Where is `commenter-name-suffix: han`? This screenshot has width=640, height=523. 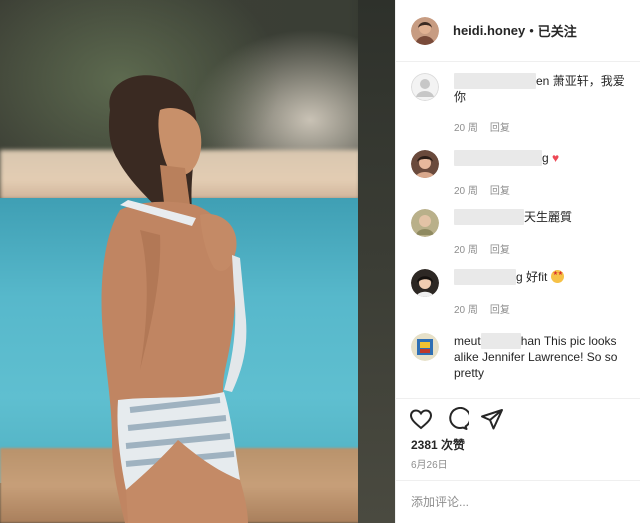 commenter-name-suffix: han is located at coordinates (531, 341).